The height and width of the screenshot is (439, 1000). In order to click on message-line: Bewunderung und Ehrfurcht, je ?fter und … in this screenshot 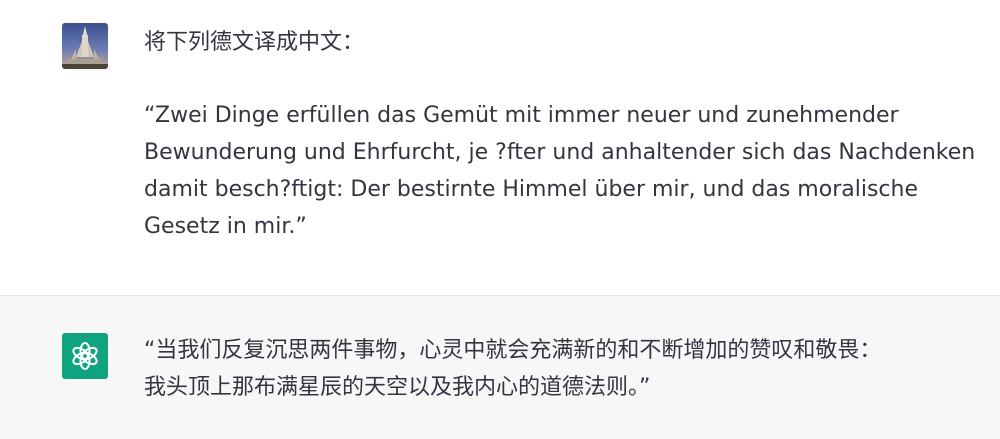, I will do `click(560, 152)`.